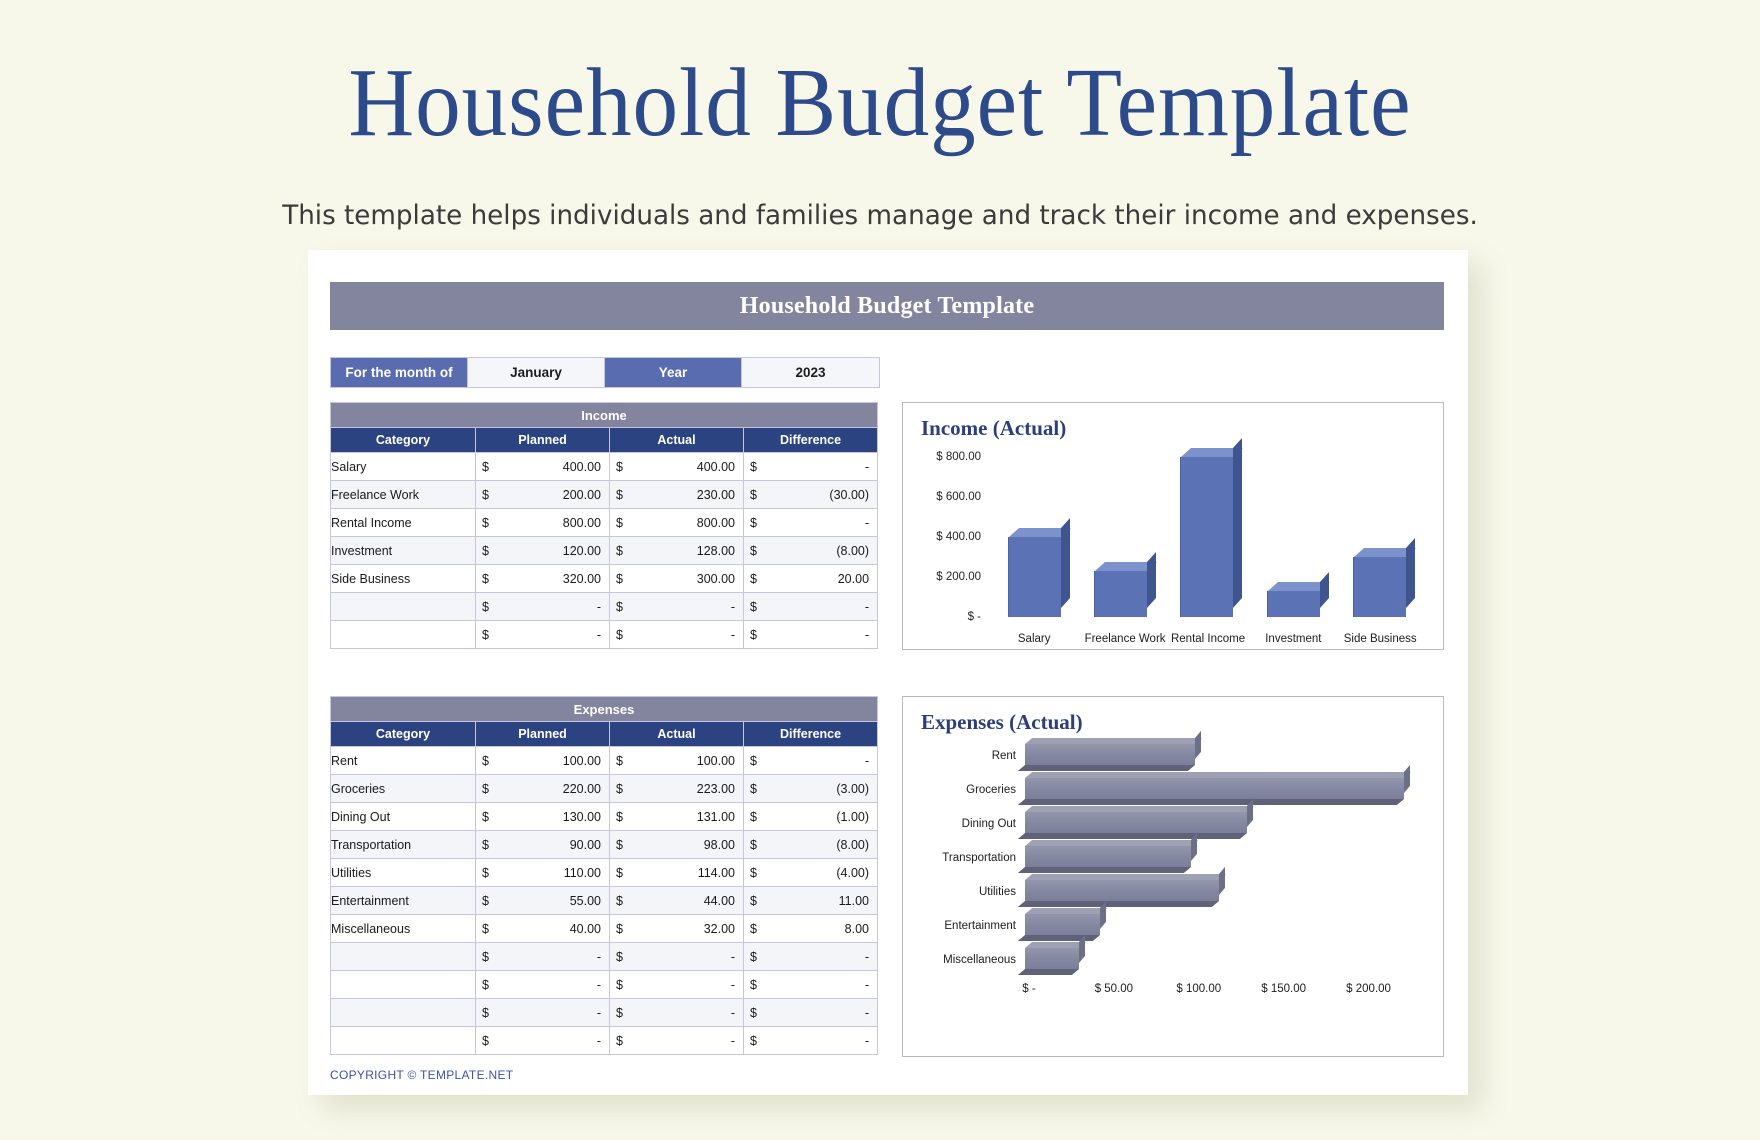 Image resolution: width=1760 pixels, height=1140 pixels. I want to click on expenses-category-cell: Dining Out, so click(403, 816).